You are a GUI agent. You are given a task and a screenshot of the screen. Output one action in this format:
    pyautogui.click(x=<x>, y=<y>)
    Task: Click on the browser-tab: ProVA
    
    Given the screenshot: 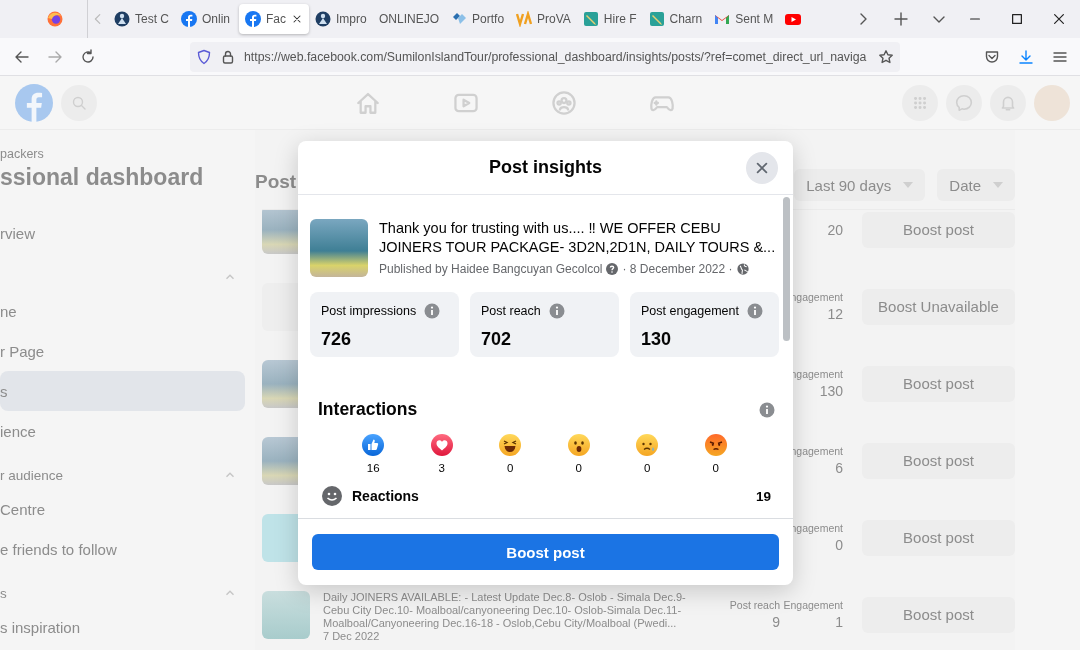 What is the action you would take?
    pyautogui.click(x=543, y=19)
    